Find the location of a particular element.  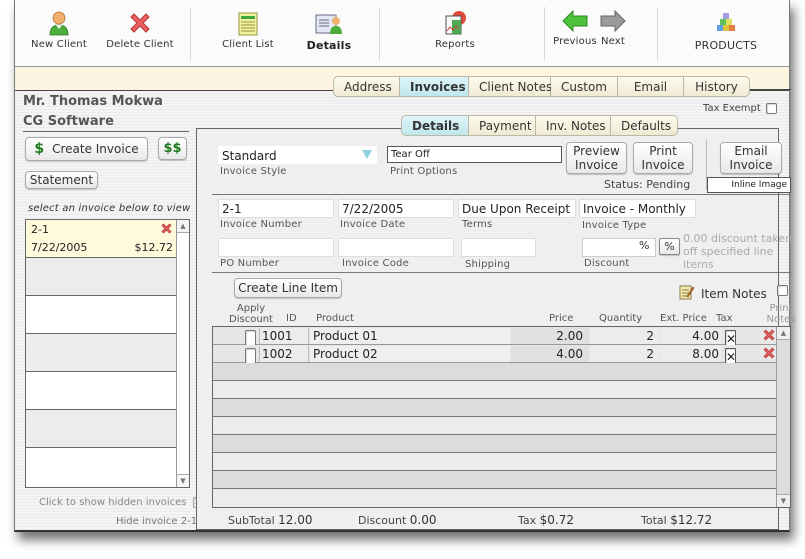

col-price: Price is located at coordinates (561, 318).